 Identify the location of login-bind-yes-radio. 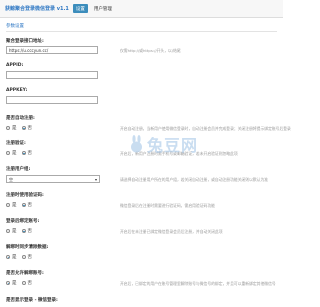
(8, 205).